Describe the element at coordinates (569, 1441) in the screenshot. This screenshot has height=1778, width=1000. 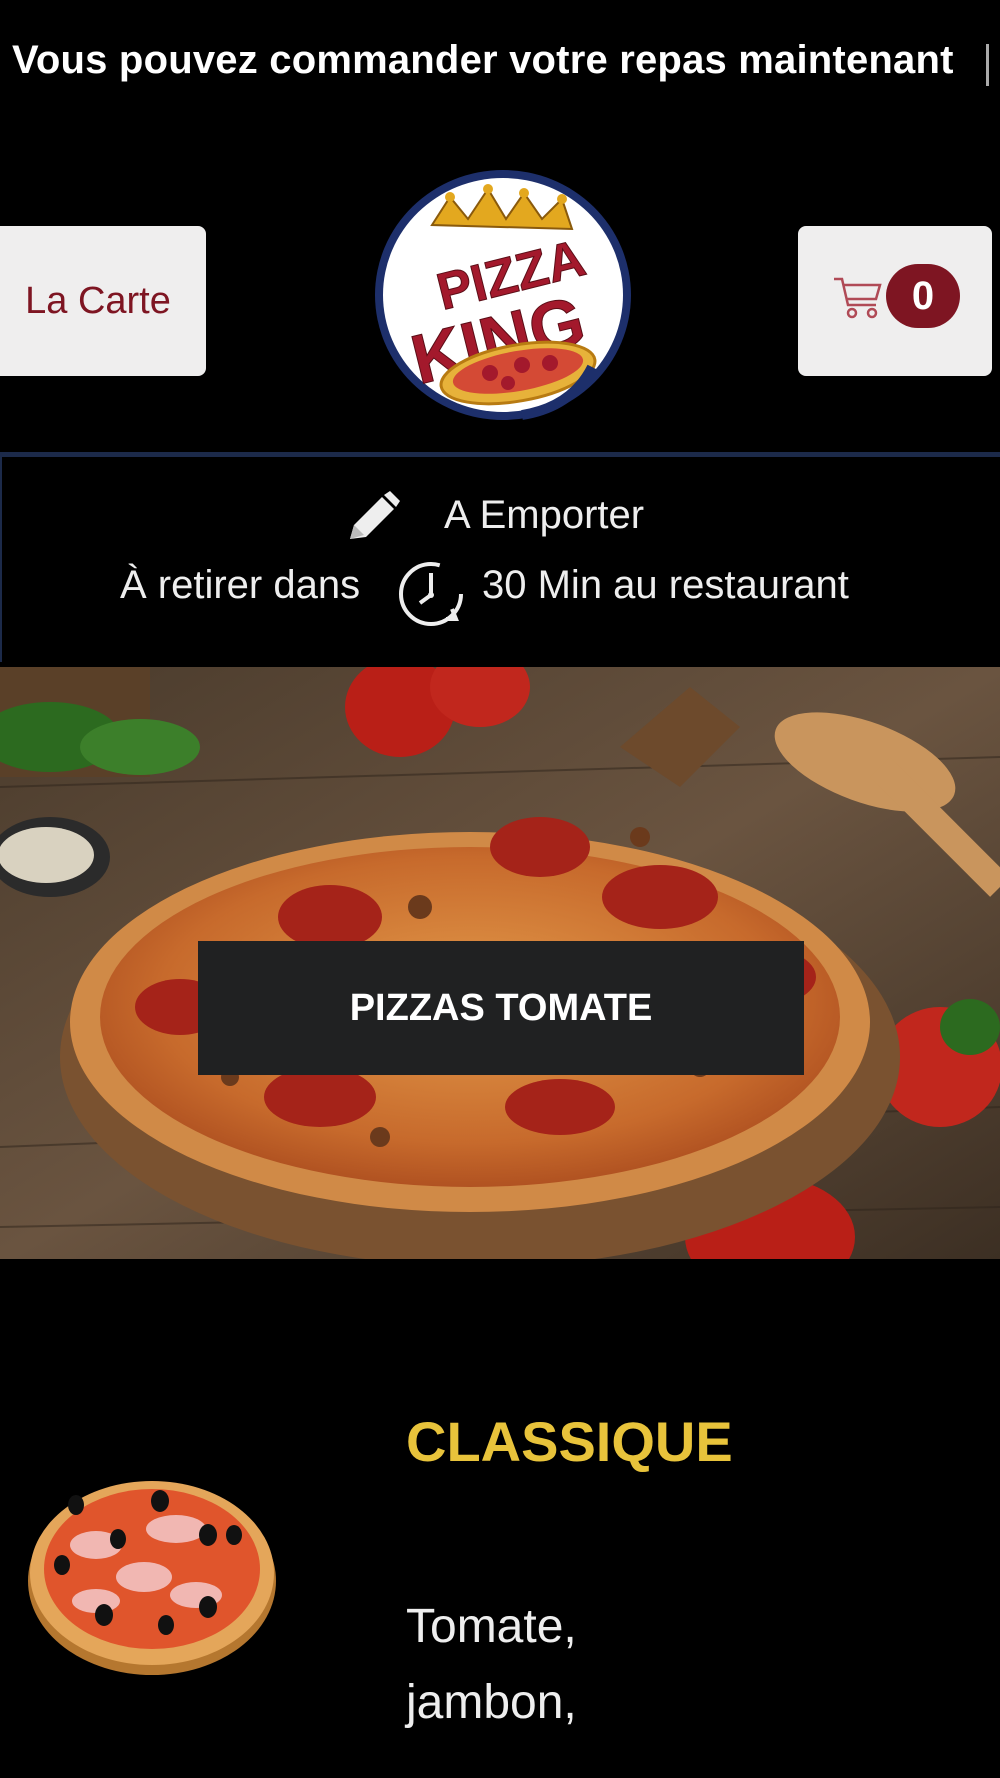
I see `product-name: CLASSIQUE` at that location.